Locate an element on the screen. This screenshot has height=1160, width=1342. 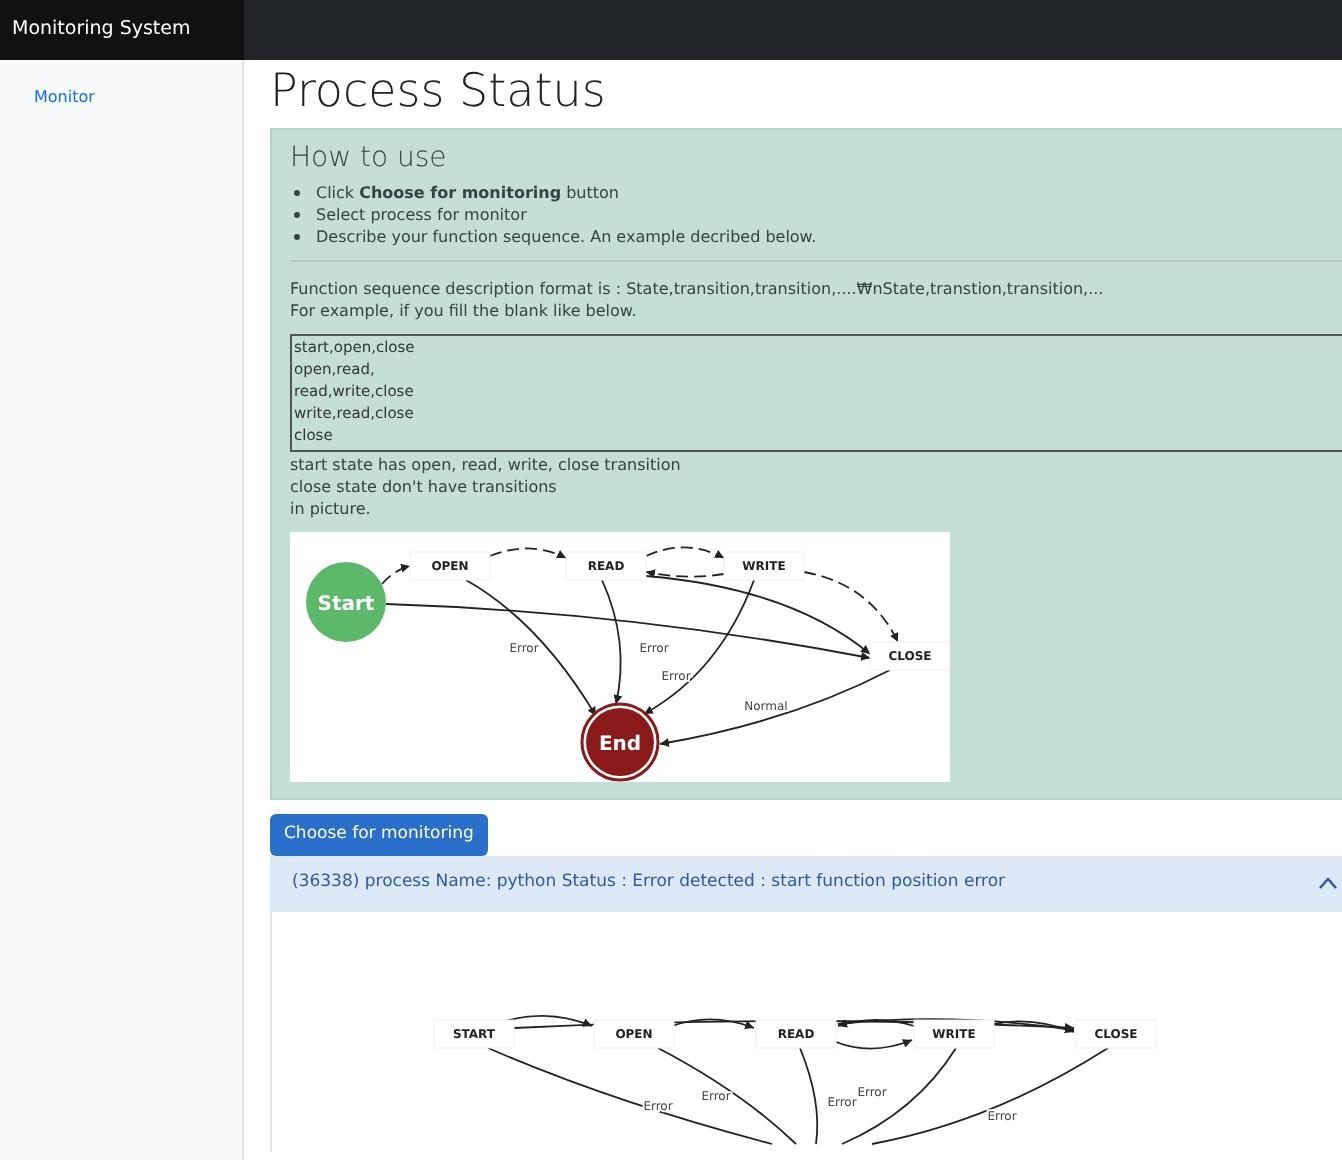
choose-button: Choose for monitoring is located at coordinates (379, 835).